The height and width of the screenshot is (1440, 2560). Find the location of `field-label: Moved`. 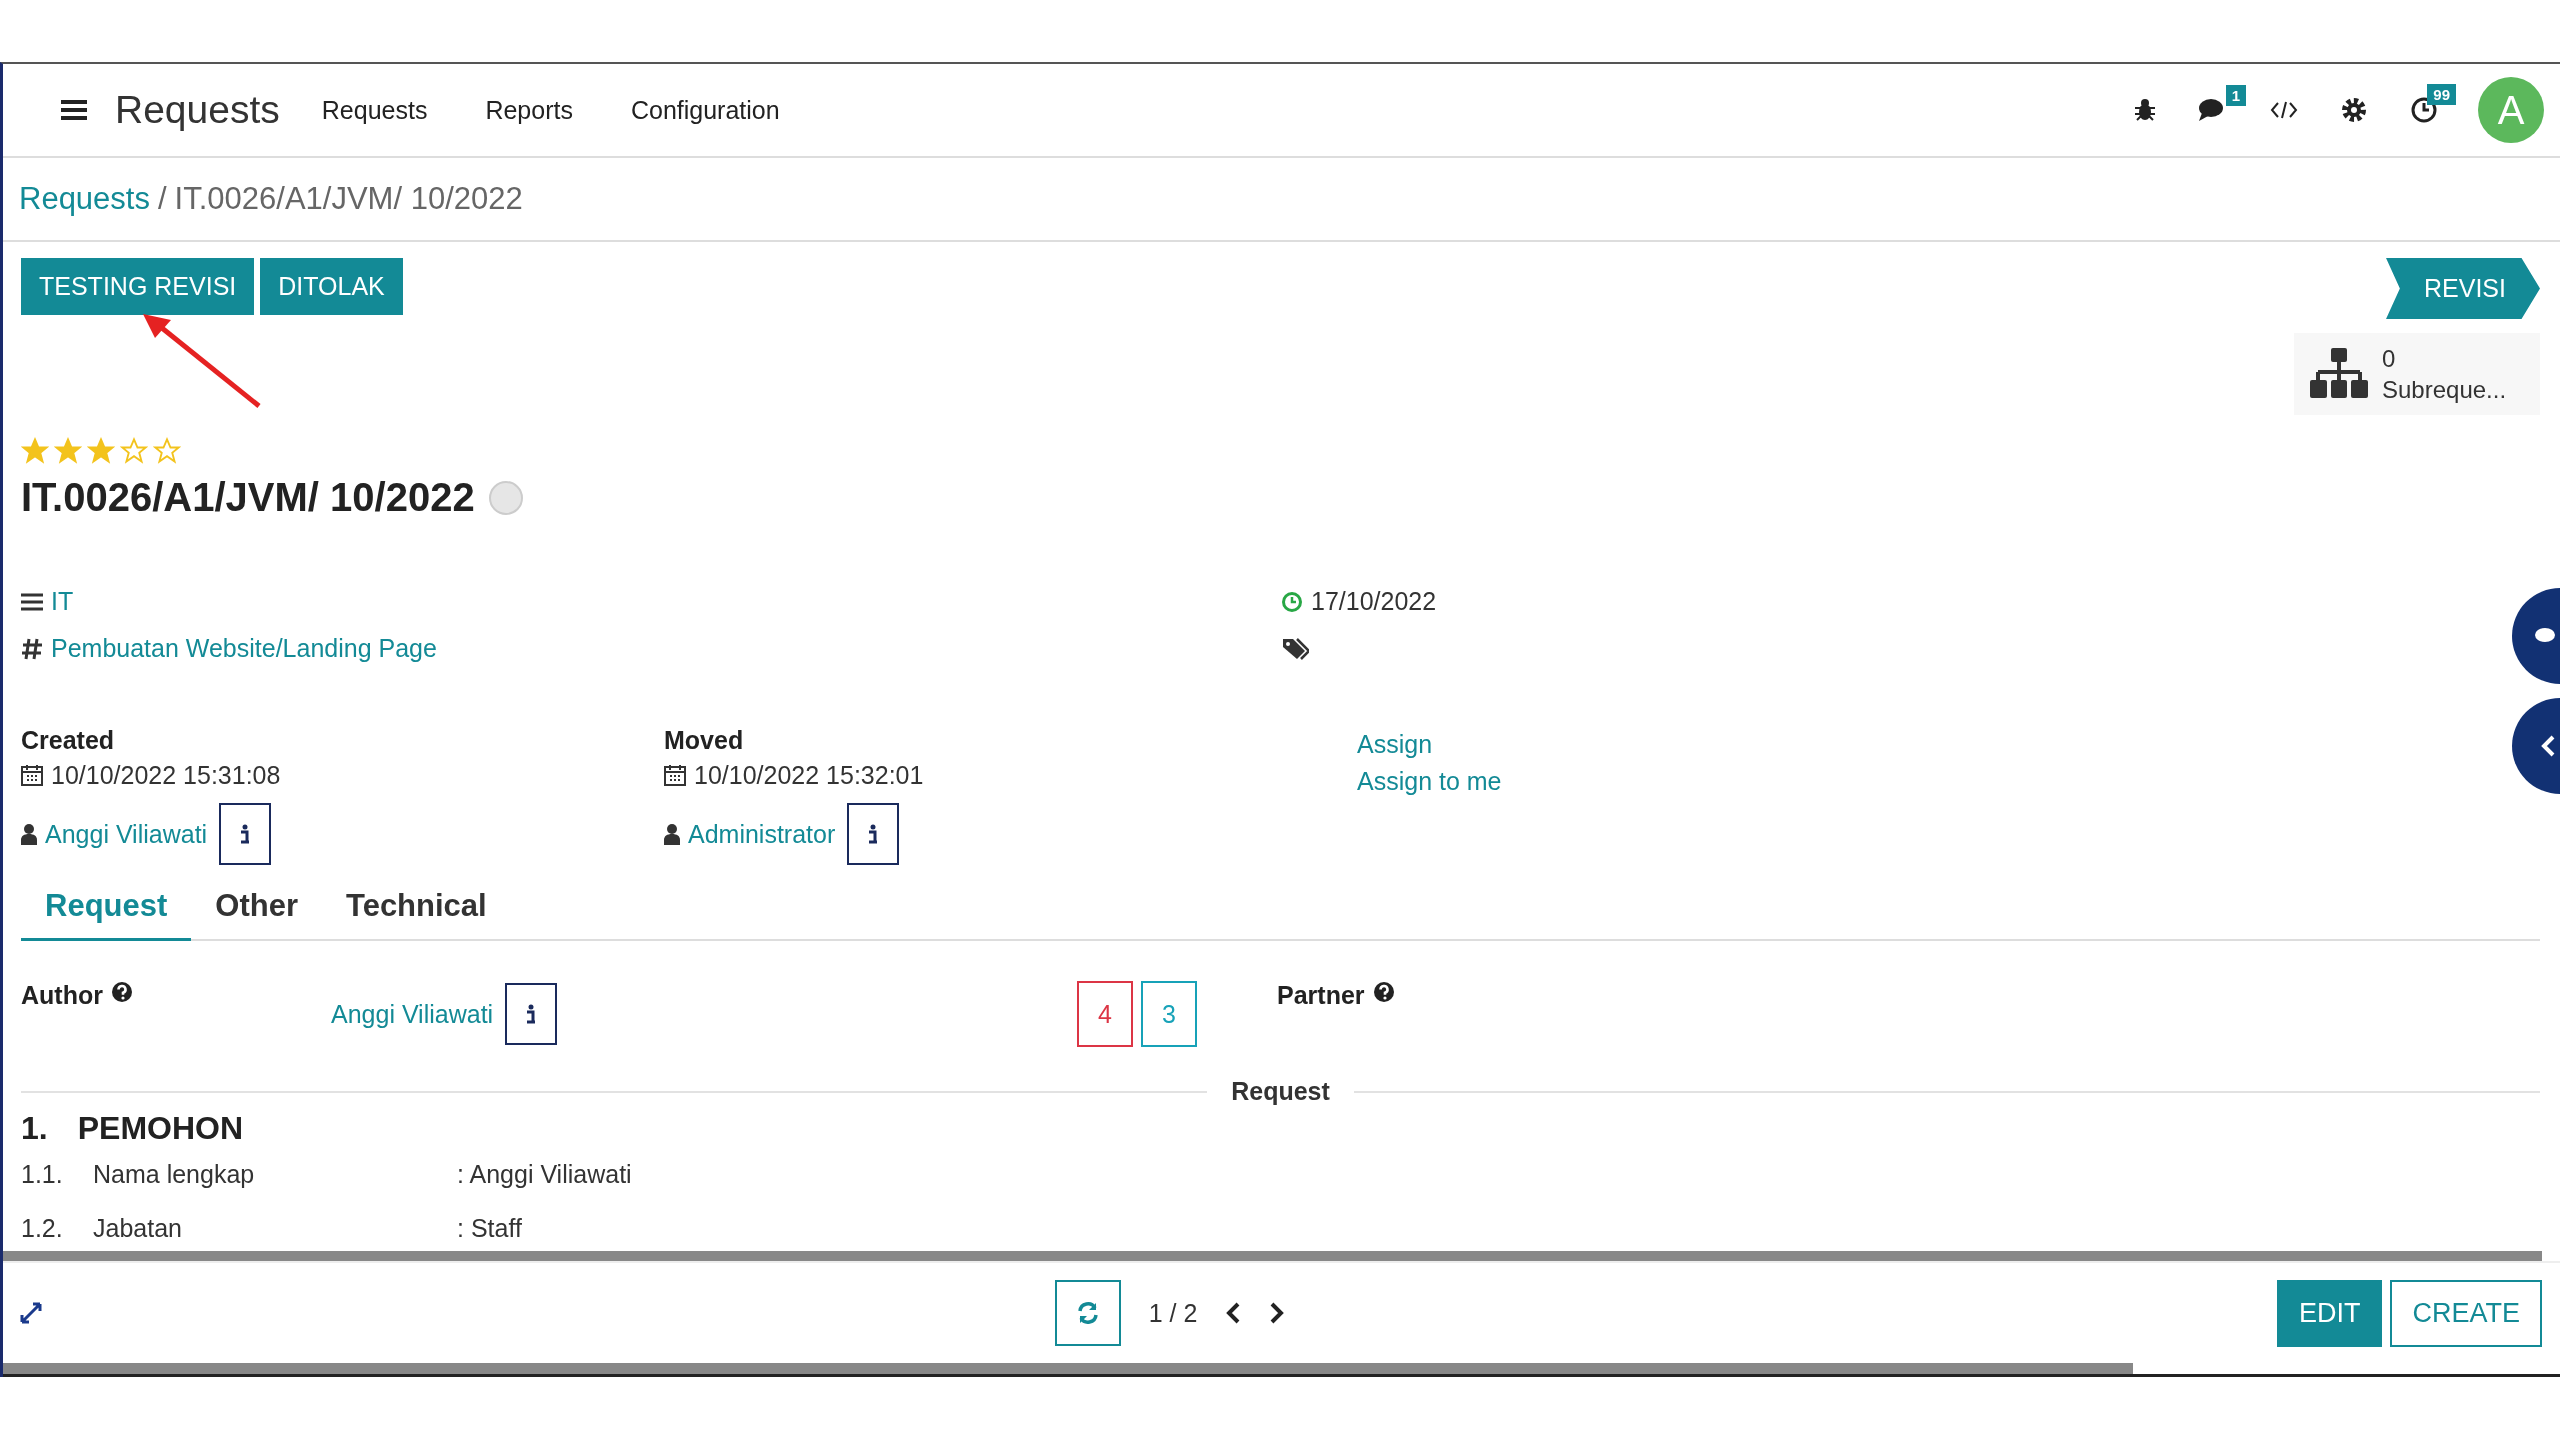

field-label: Moved is located at coordinates (704, 740).